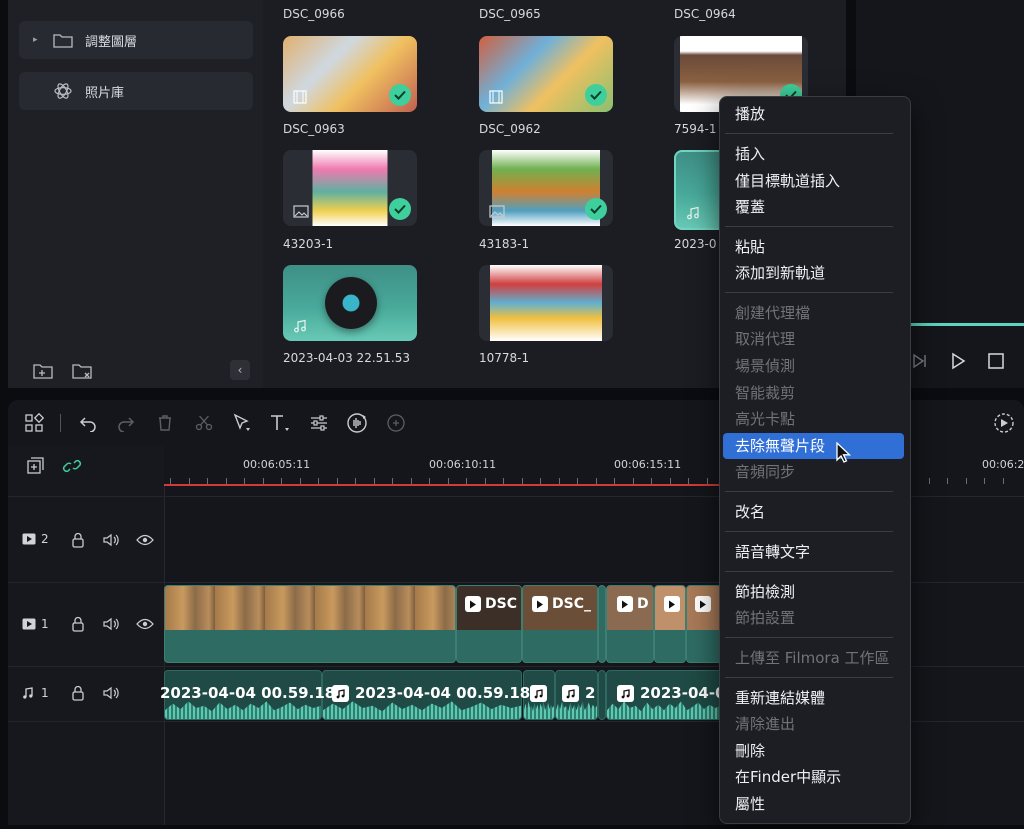 The height and width of the screenshot is (829, 1024). Describe the element at coordinates (277, 464) in the screenshot. I see `ruler-timecode: 00:06:05:11` at that location.